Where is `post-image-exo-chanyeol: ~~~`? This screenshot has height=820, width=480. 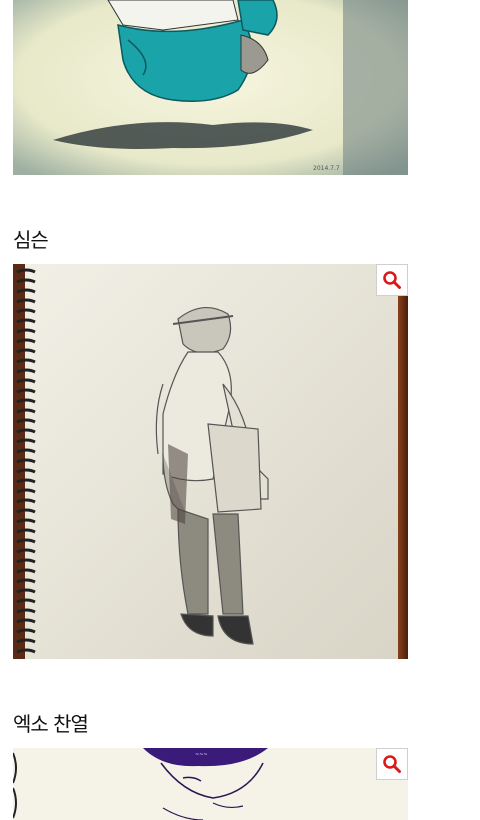 post-image-exo-chanyeol: ~~~ is located at coordinates (210, 784).